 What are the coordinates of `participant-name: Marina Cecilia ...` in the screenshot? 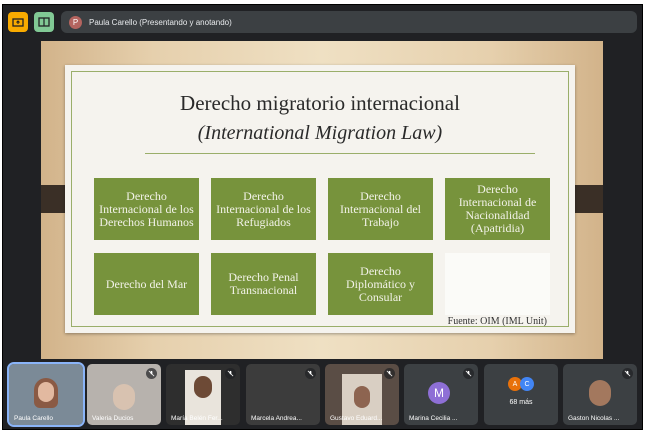 It's located at (433, 418).